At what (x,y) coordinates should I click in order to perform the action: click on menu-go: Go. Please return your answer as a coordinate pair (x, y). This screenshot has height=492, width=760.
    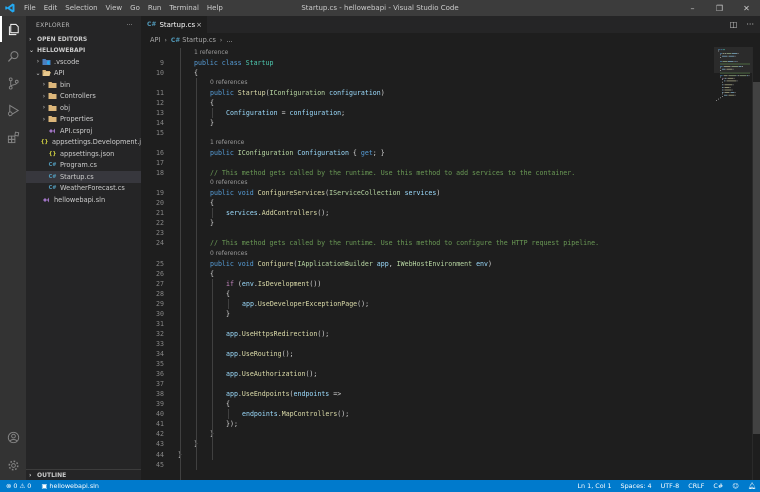
    Looking at the image, I should click on (135, 8).